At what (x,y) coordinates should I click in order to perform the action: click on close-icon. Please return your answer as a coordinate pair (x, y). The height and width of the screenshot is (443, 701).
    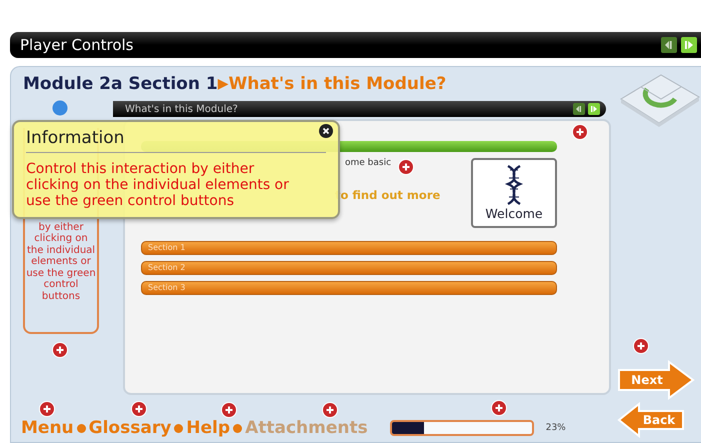
    Looking at the image, I should click on (326, 131).